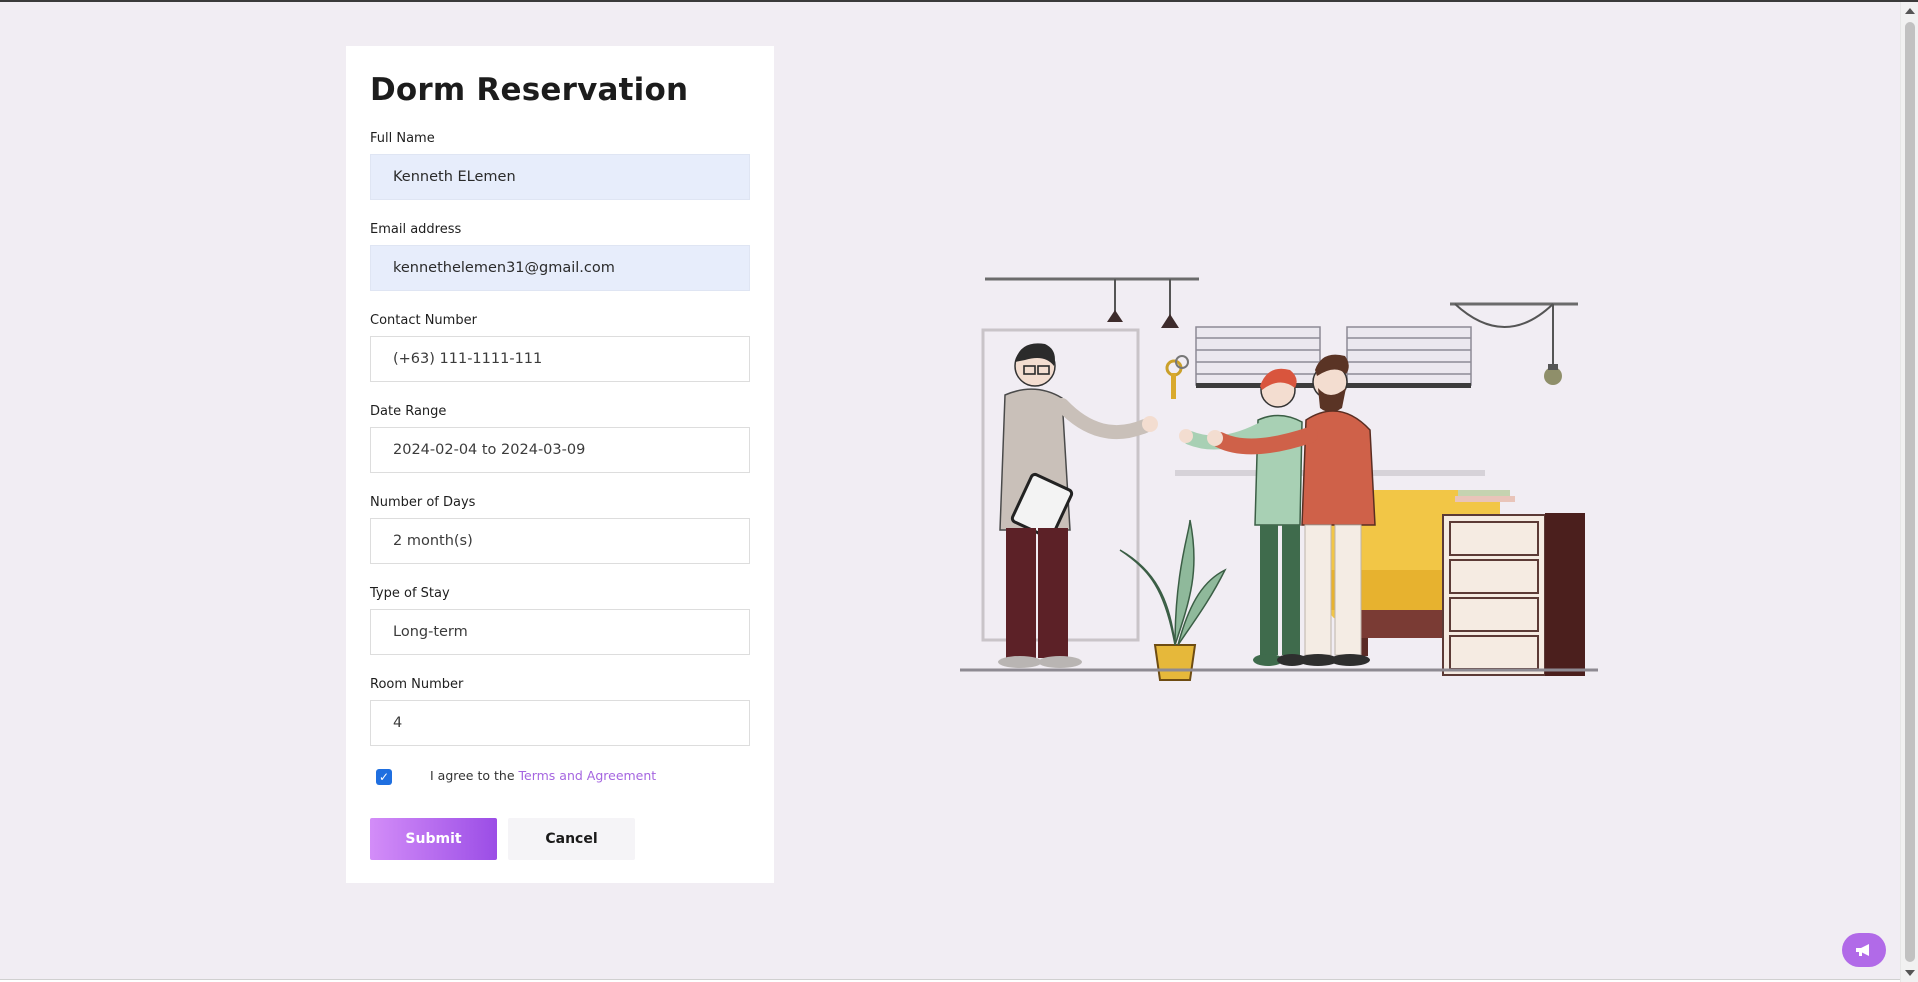  I want to click on megaphone-icon, so click(1862, 950).